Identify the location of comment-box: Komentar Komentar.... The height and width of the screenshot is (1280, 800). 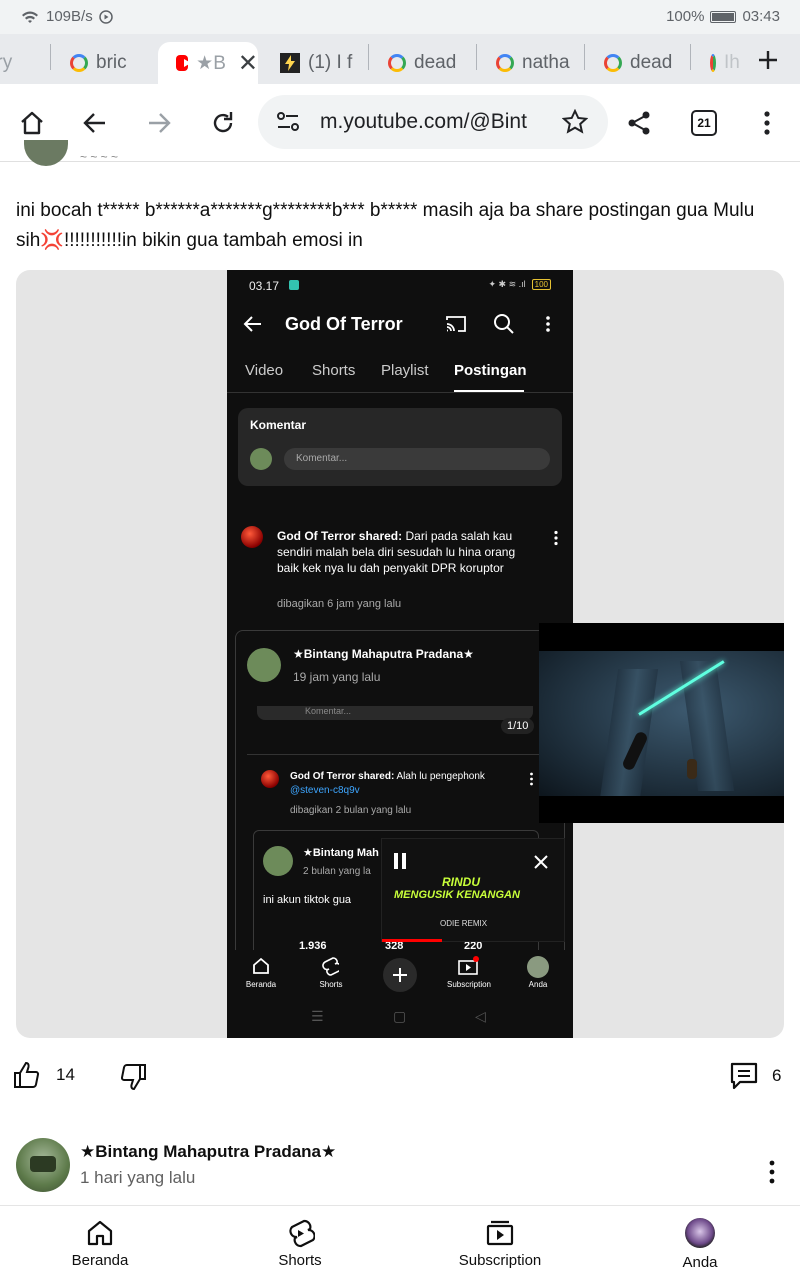
(400, 447).